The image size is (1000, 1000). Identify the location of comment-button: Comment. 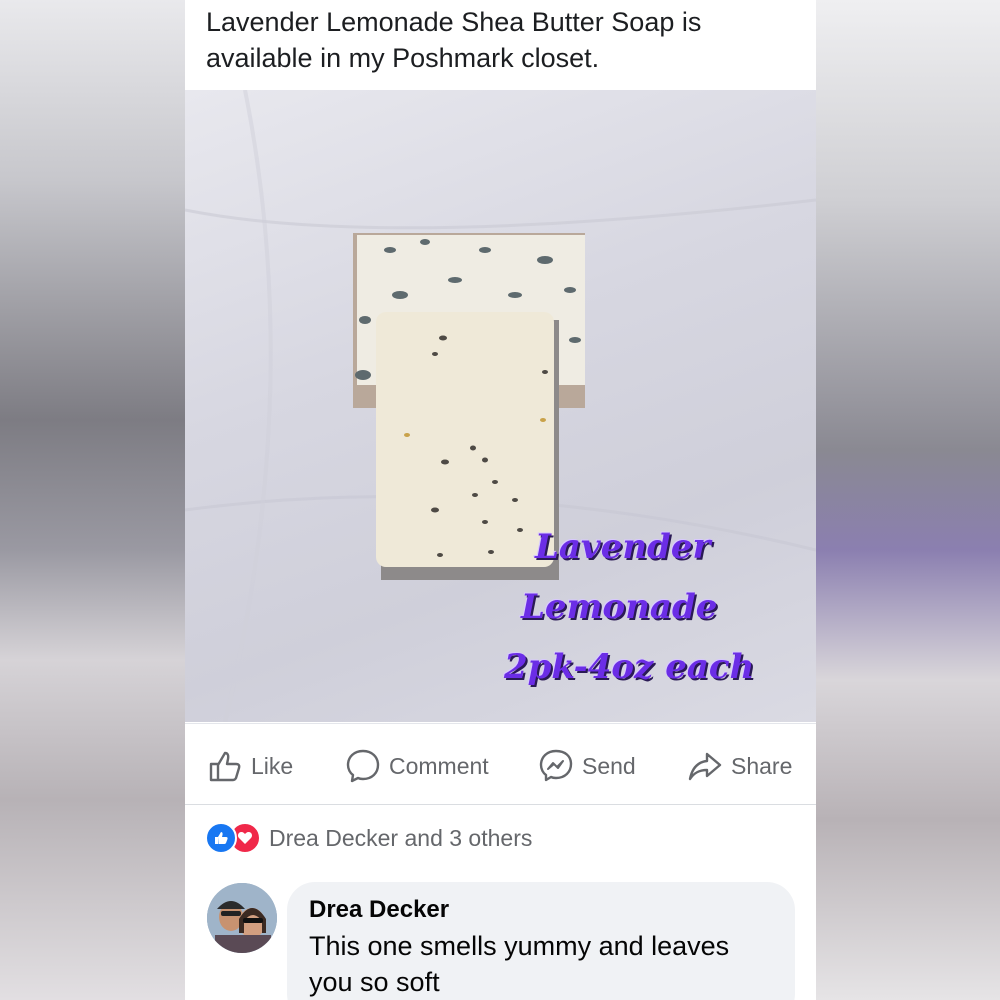
(417, 766).